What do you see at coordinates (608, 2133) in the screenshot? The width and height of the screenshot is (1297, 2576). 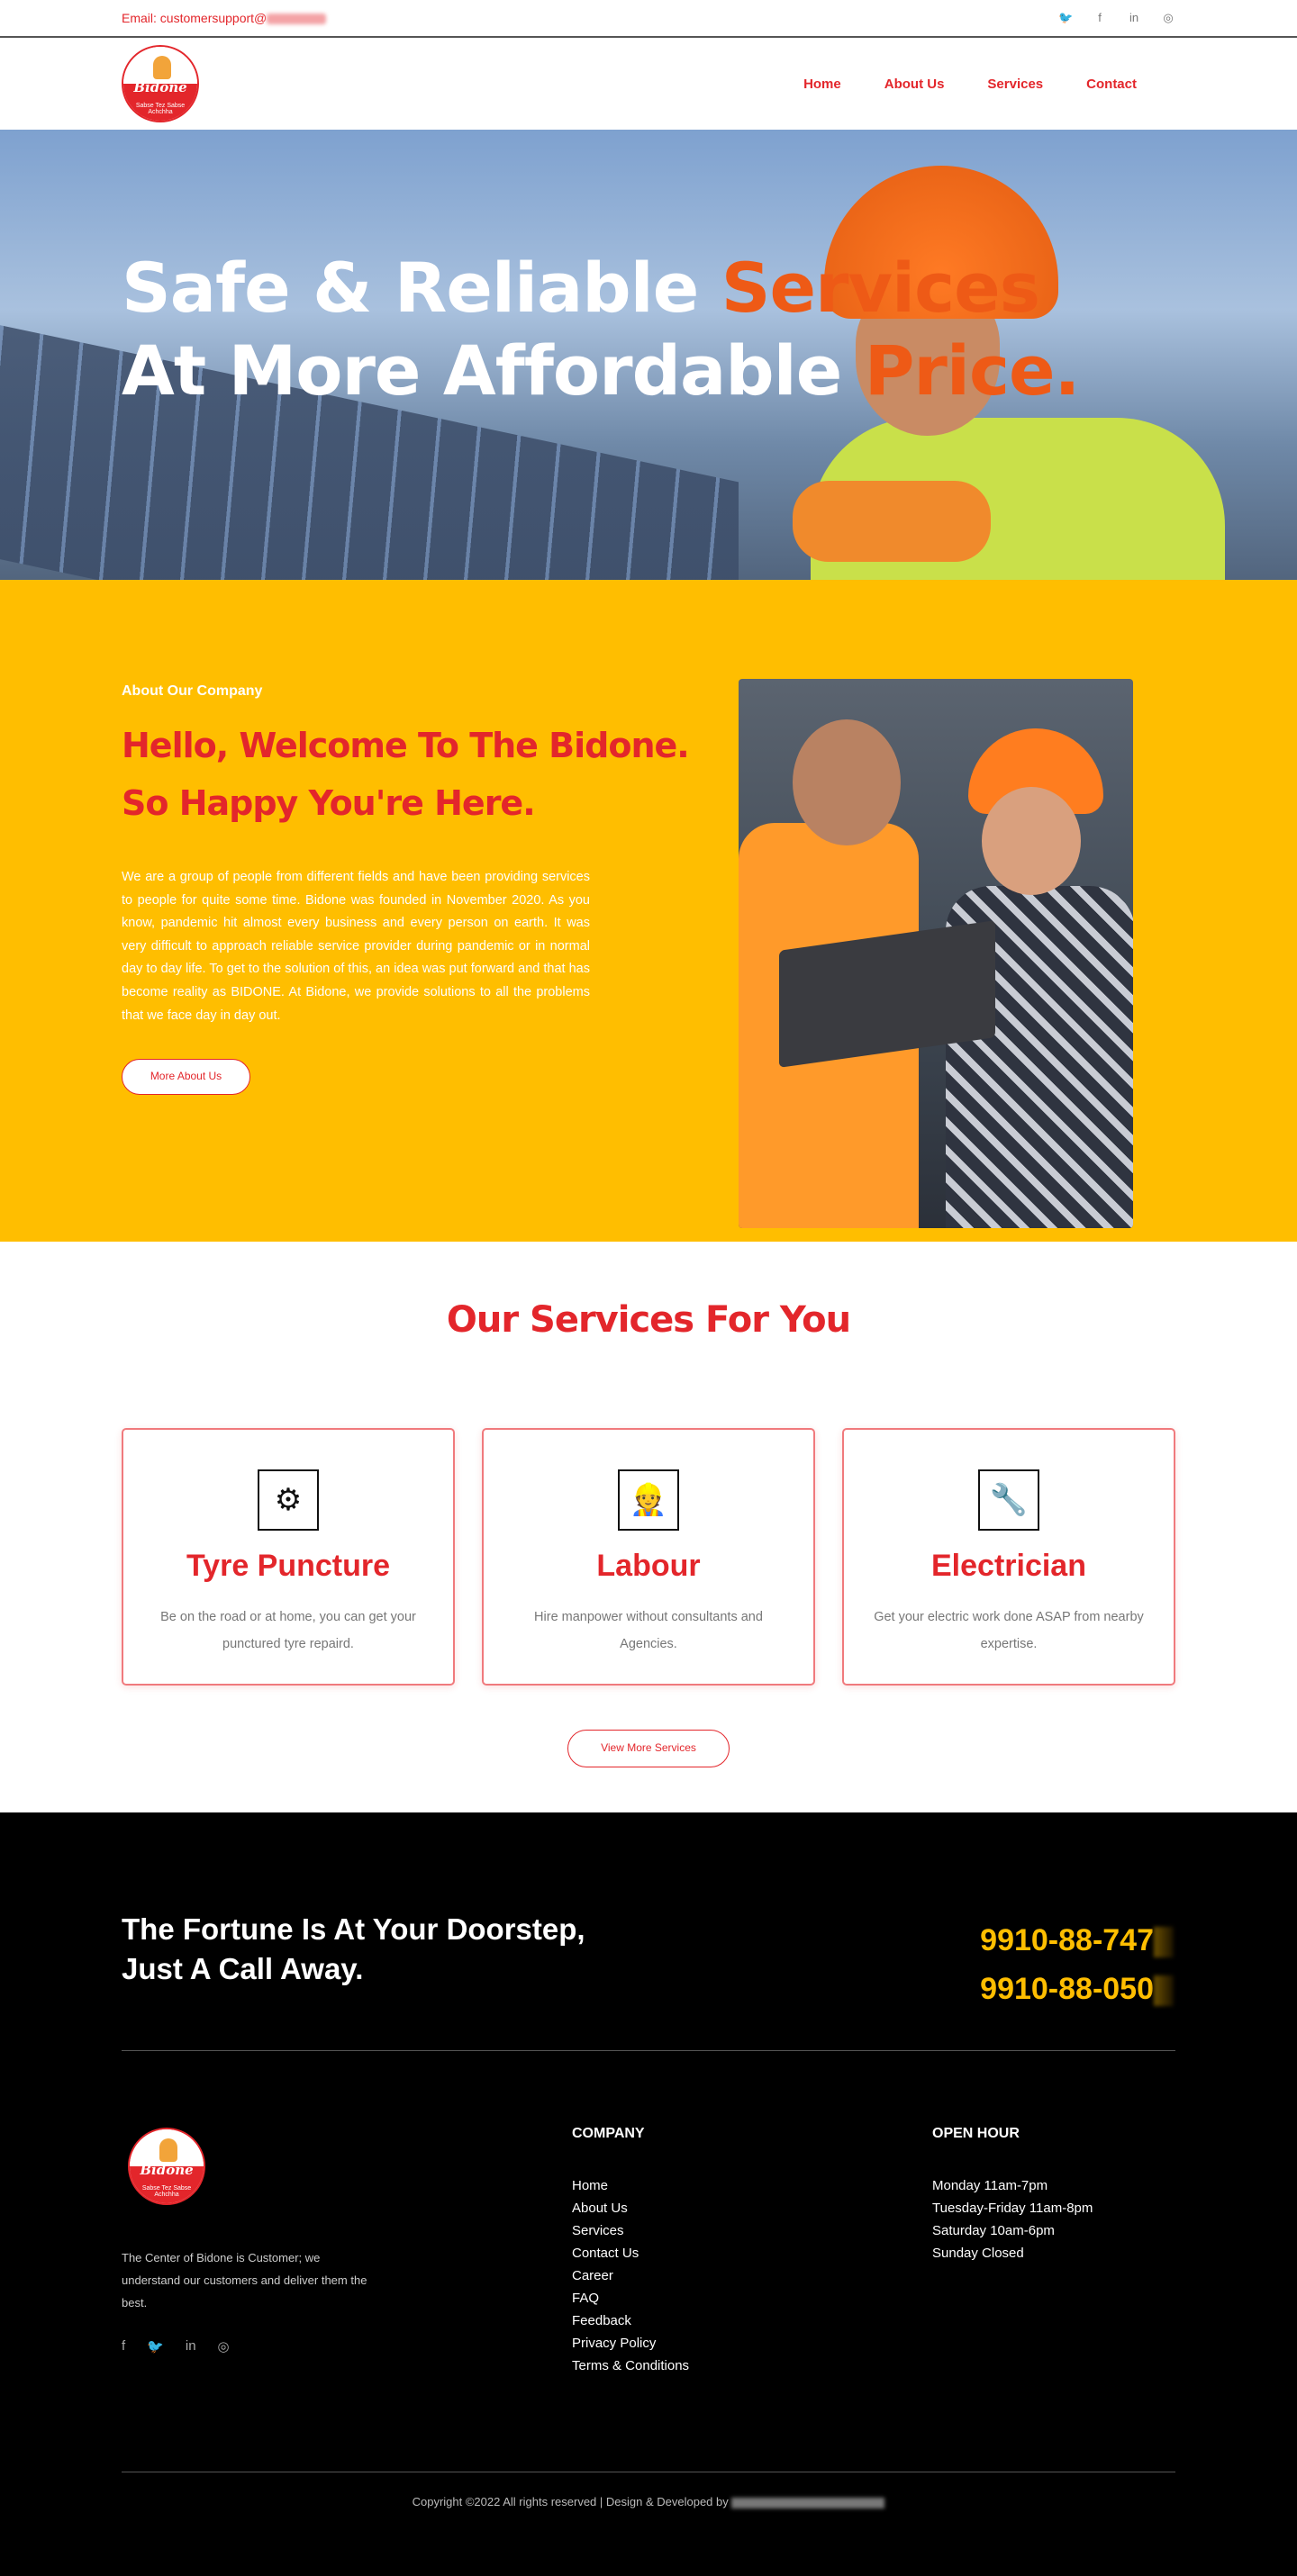 I see `company-heading: COMPANY` at bounding box center [608, 2133].